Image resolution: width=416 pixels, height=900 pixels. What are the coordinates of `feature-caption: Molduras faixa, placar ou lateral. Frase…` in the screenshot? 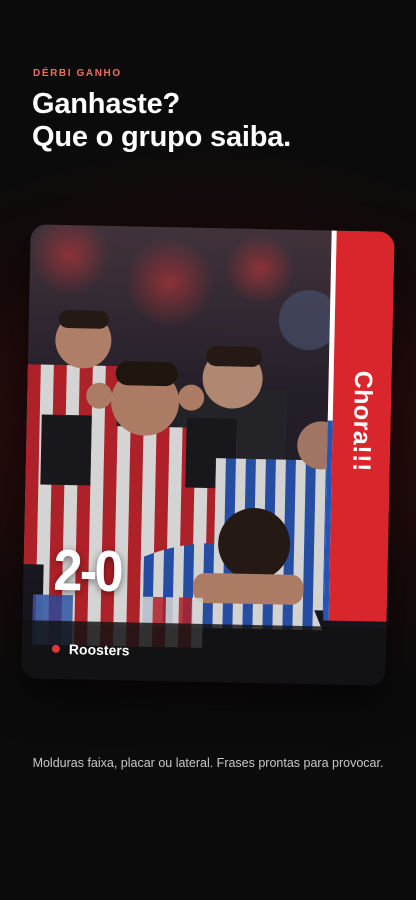 It's located at (208, 763).